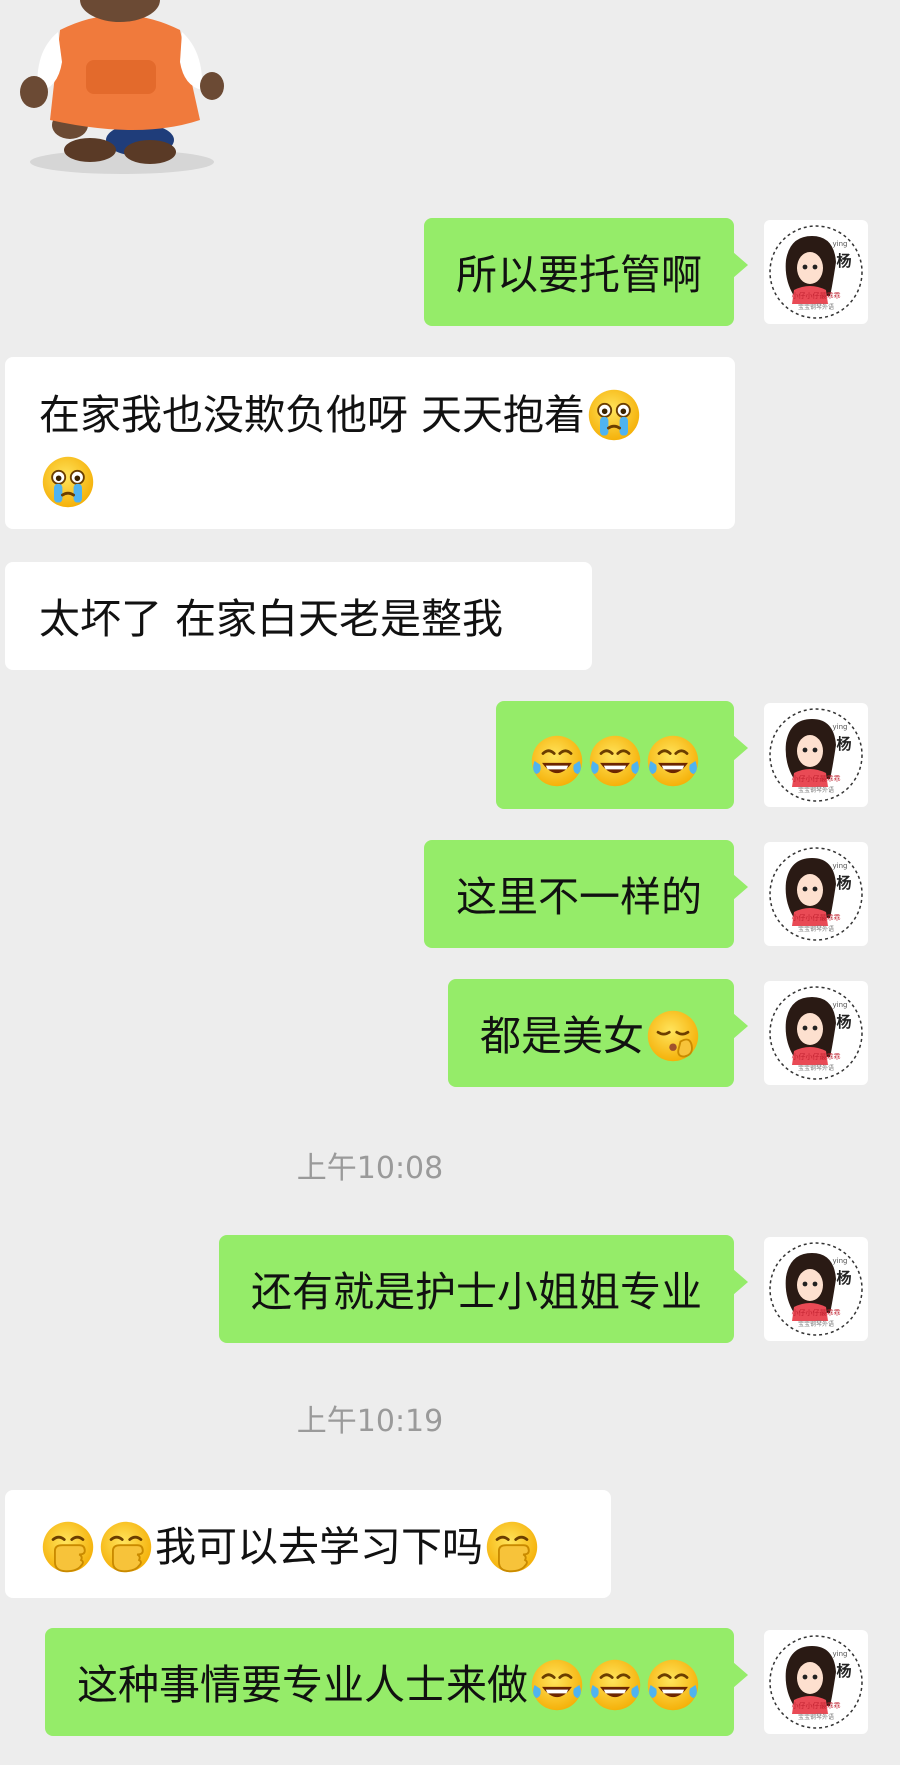  I want to click on timestamp: 上午10:19, so click(370, 1421).